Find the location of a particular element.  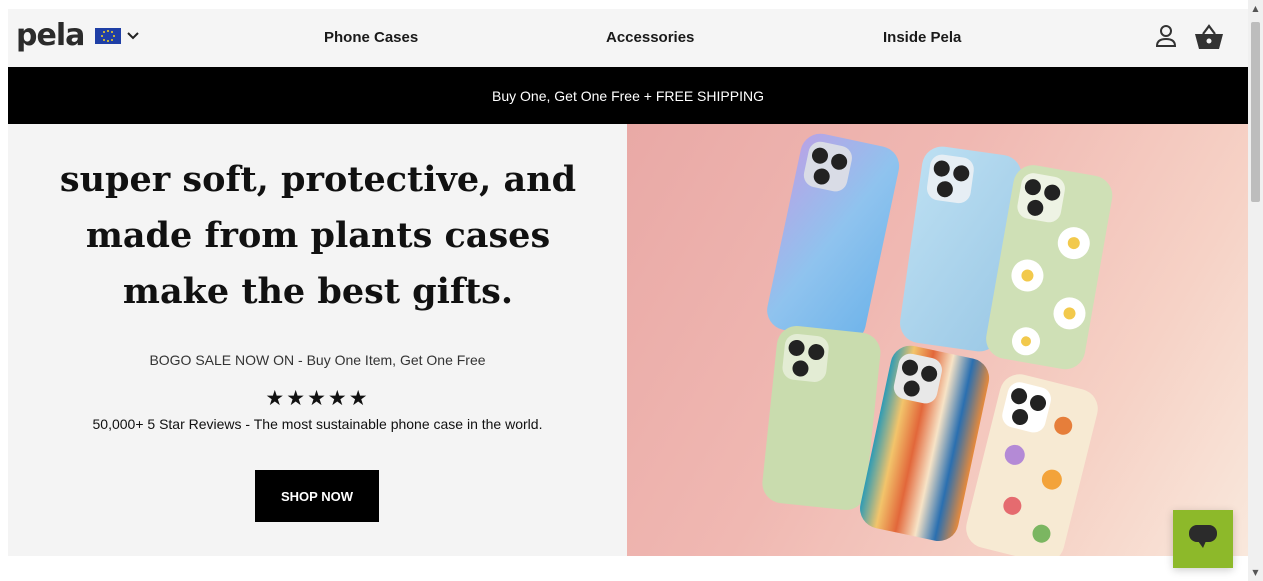

nav-phone-cases: Phone Cases is located at coordinates (371, 37).